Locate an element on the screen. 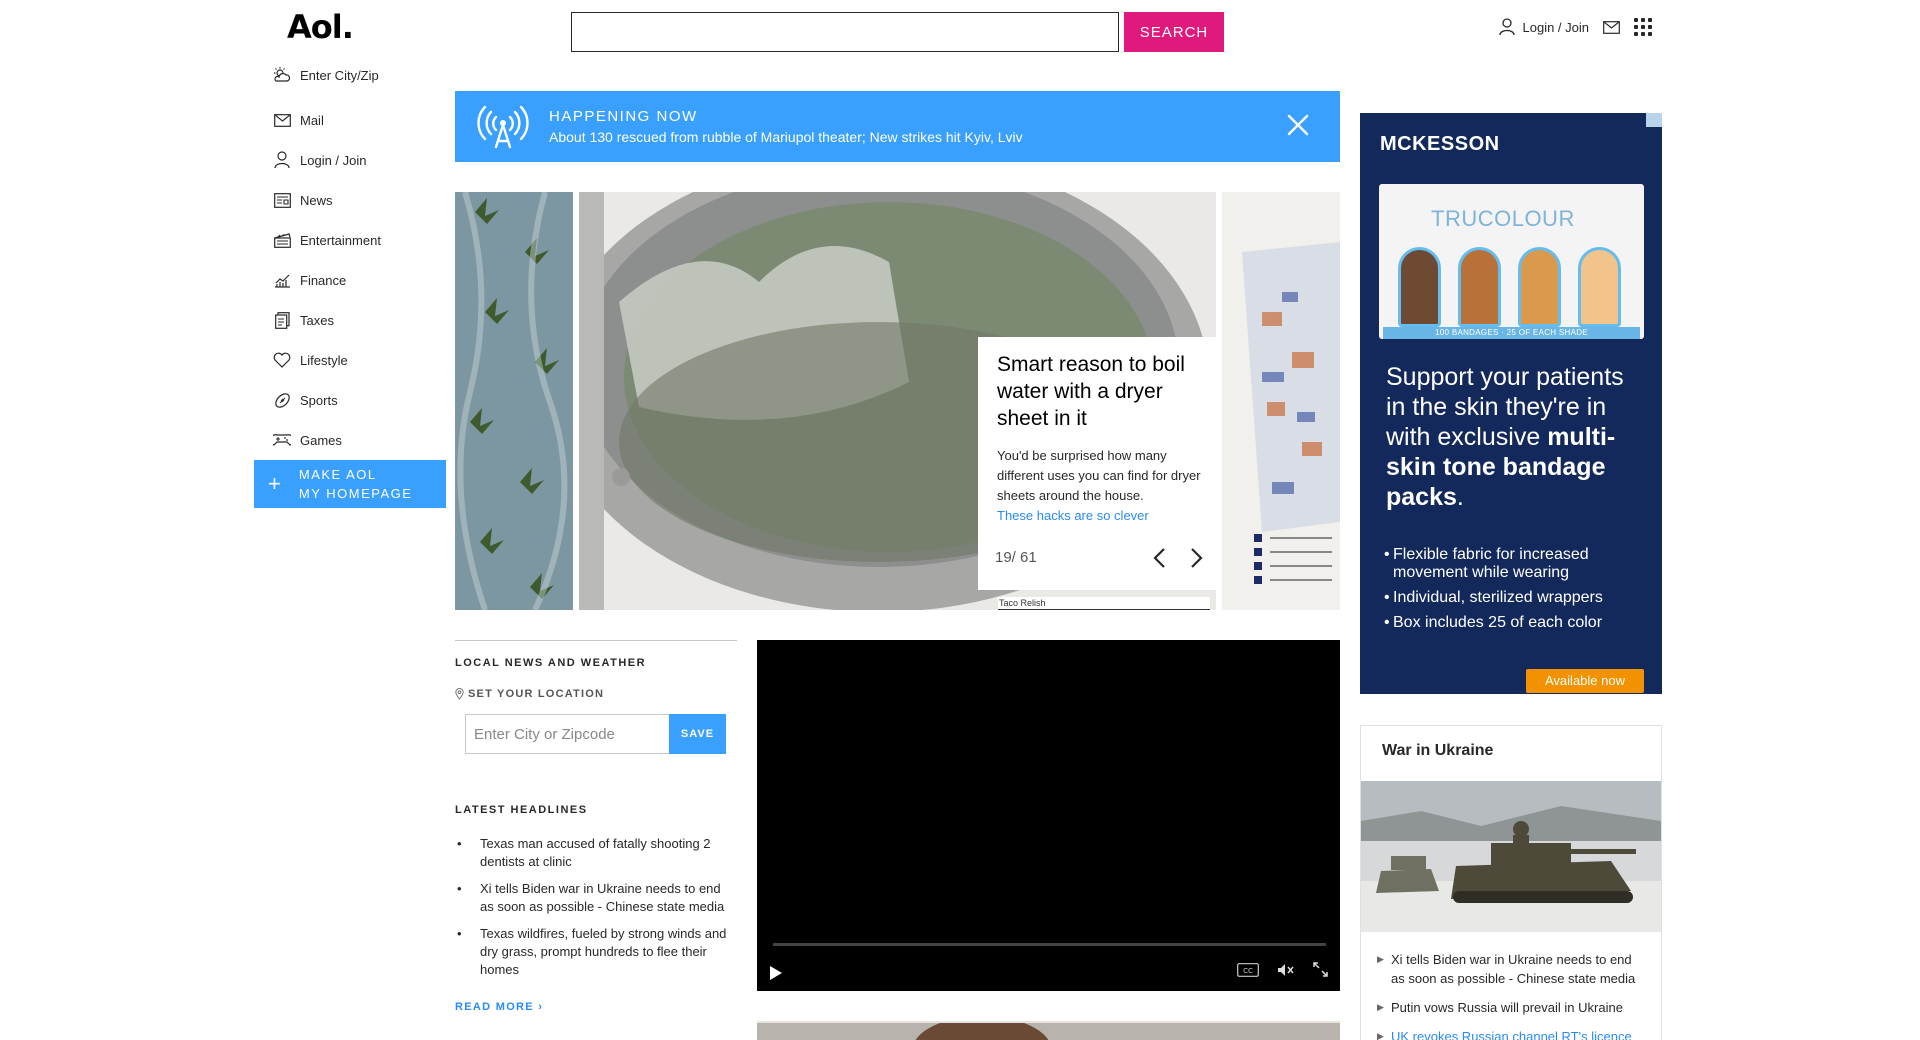 The image size is (1920, 1040). mute-icon is located at coordinates (1286, 972).